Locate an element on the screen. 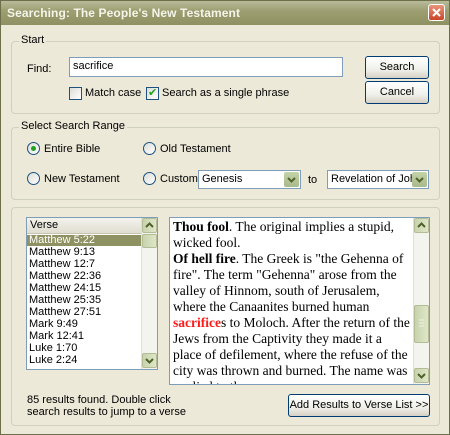 The image size is (450, 435). to-label: to is located at coordinates (313, 180).